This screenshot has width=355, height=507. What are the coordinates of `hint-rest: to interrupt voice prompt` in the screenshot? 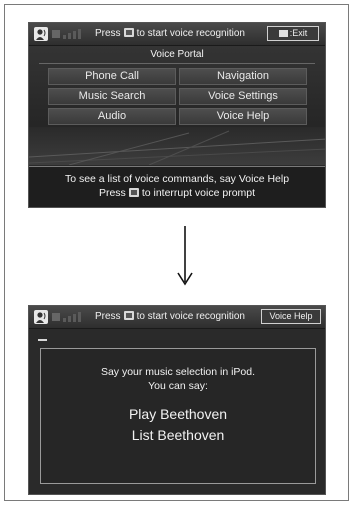 It's located at (198, 193).